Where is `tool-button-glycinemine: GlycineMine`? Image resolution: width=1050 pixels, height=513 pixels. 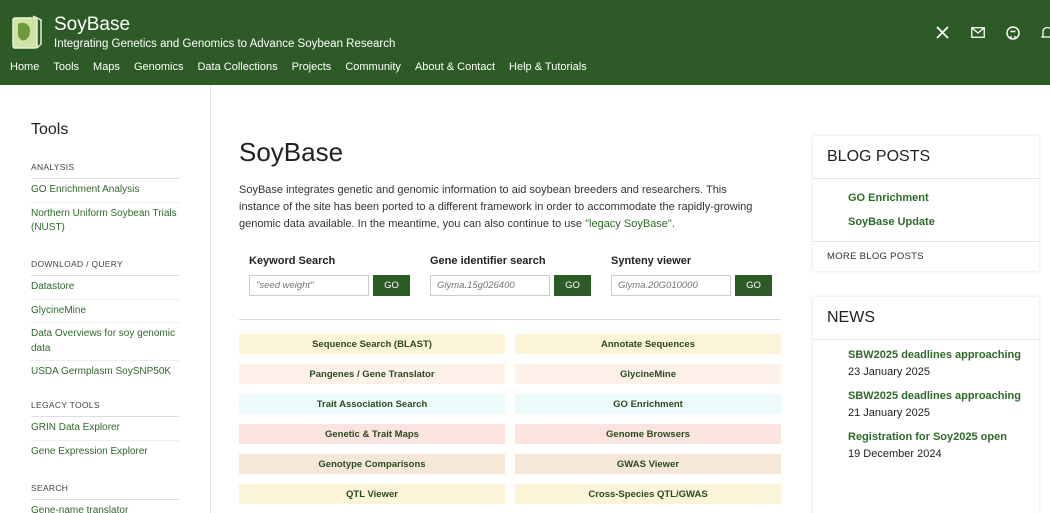 tool-button-glycinemine: GlycineMine is located at coordinates (648, 374).